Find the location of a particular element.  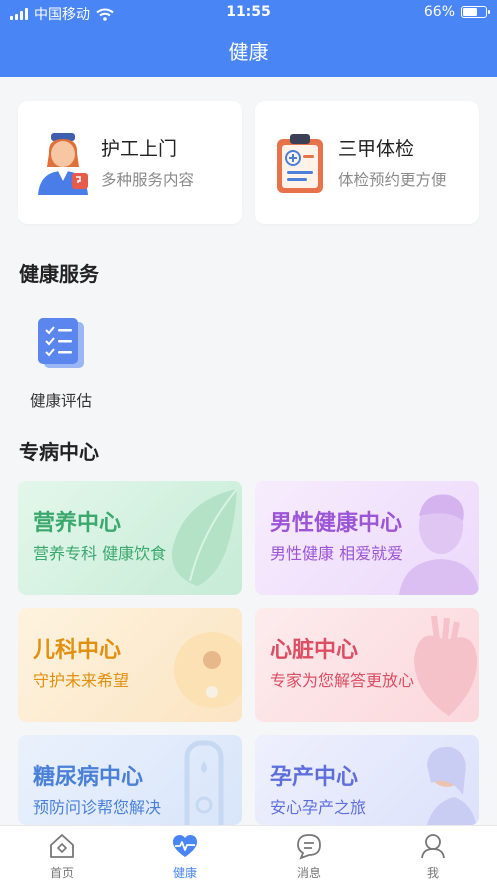

quick-entry-checkup: 三甲体检 体检预约更方便 is located at coordinates (367, 162).